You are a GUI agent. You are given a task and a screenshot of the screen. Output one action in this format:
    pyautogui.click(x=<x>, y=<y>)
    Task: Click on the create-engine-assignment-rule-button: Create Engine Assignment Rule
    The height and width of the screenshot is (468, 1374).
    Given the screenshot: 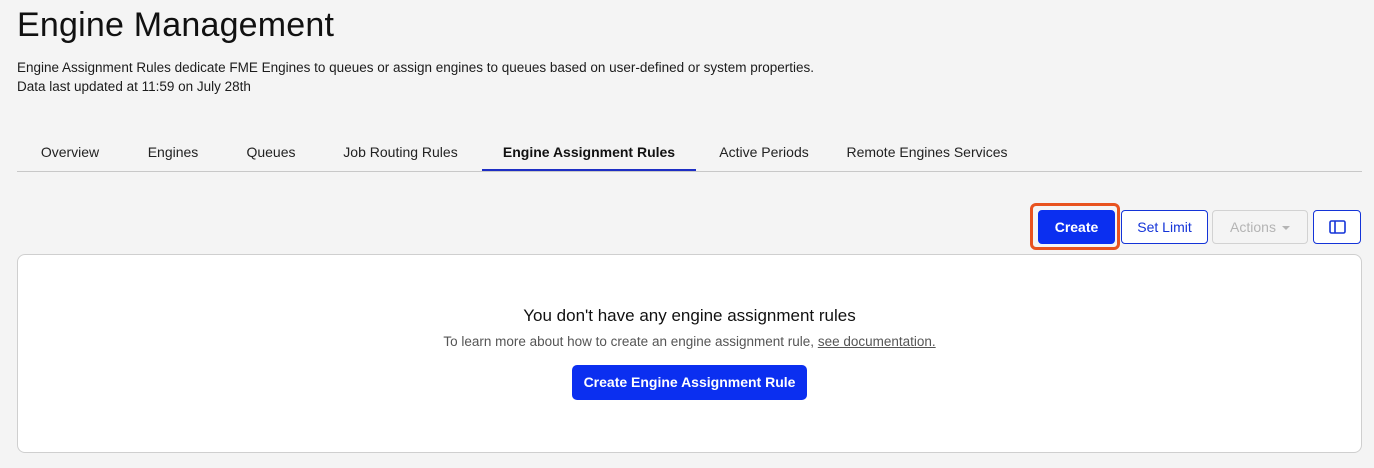 What is the action you would take?
    pyautogui.click(x=689, y=382)
    